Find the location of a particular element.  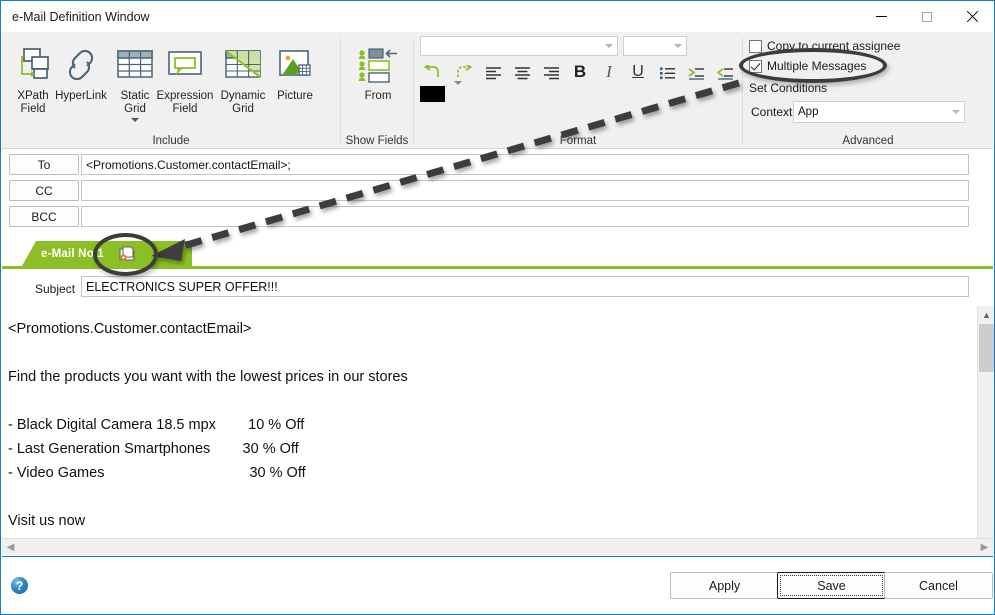

bold-button: B is located at coordinates (580, 72).